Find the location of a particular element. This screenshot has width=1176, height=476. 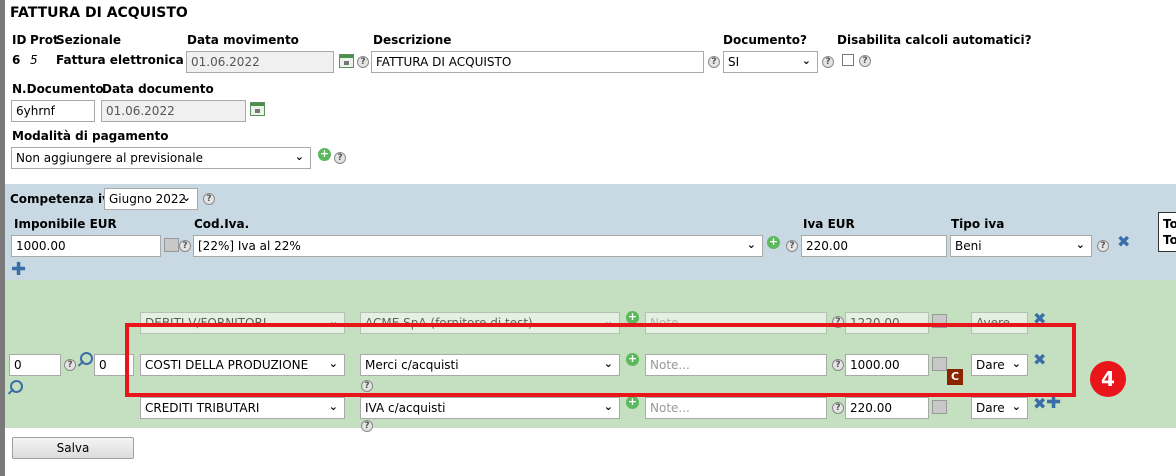

imponibile-input: 1000.00 is located at coordinates (86, 246).